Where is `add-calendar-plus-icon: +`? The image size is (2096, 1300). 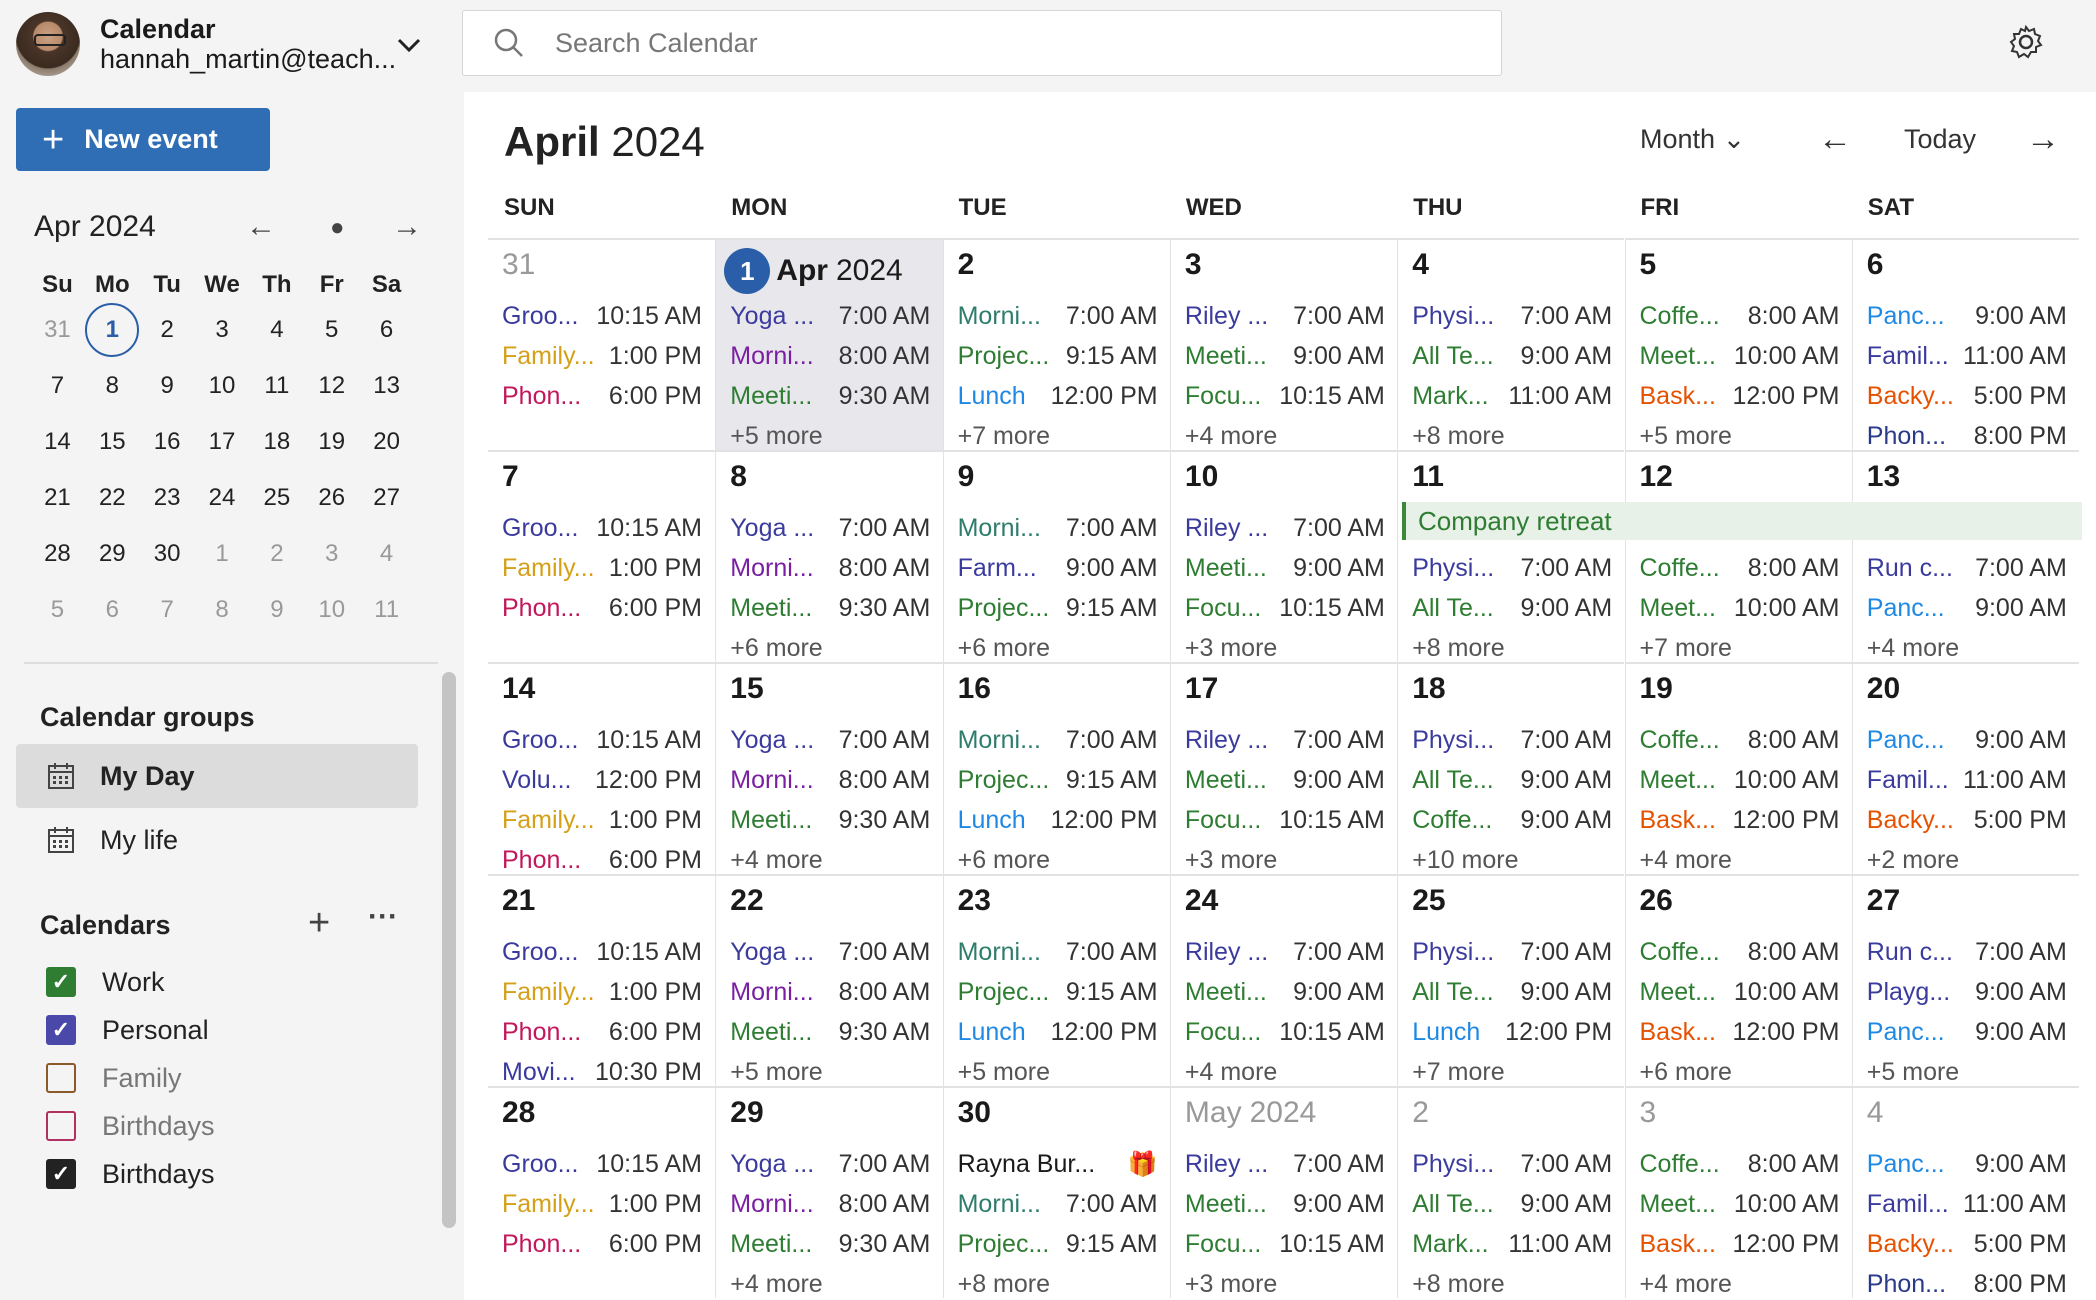
add-calendar-plus-icon: + is located at coordinates (319, 923).